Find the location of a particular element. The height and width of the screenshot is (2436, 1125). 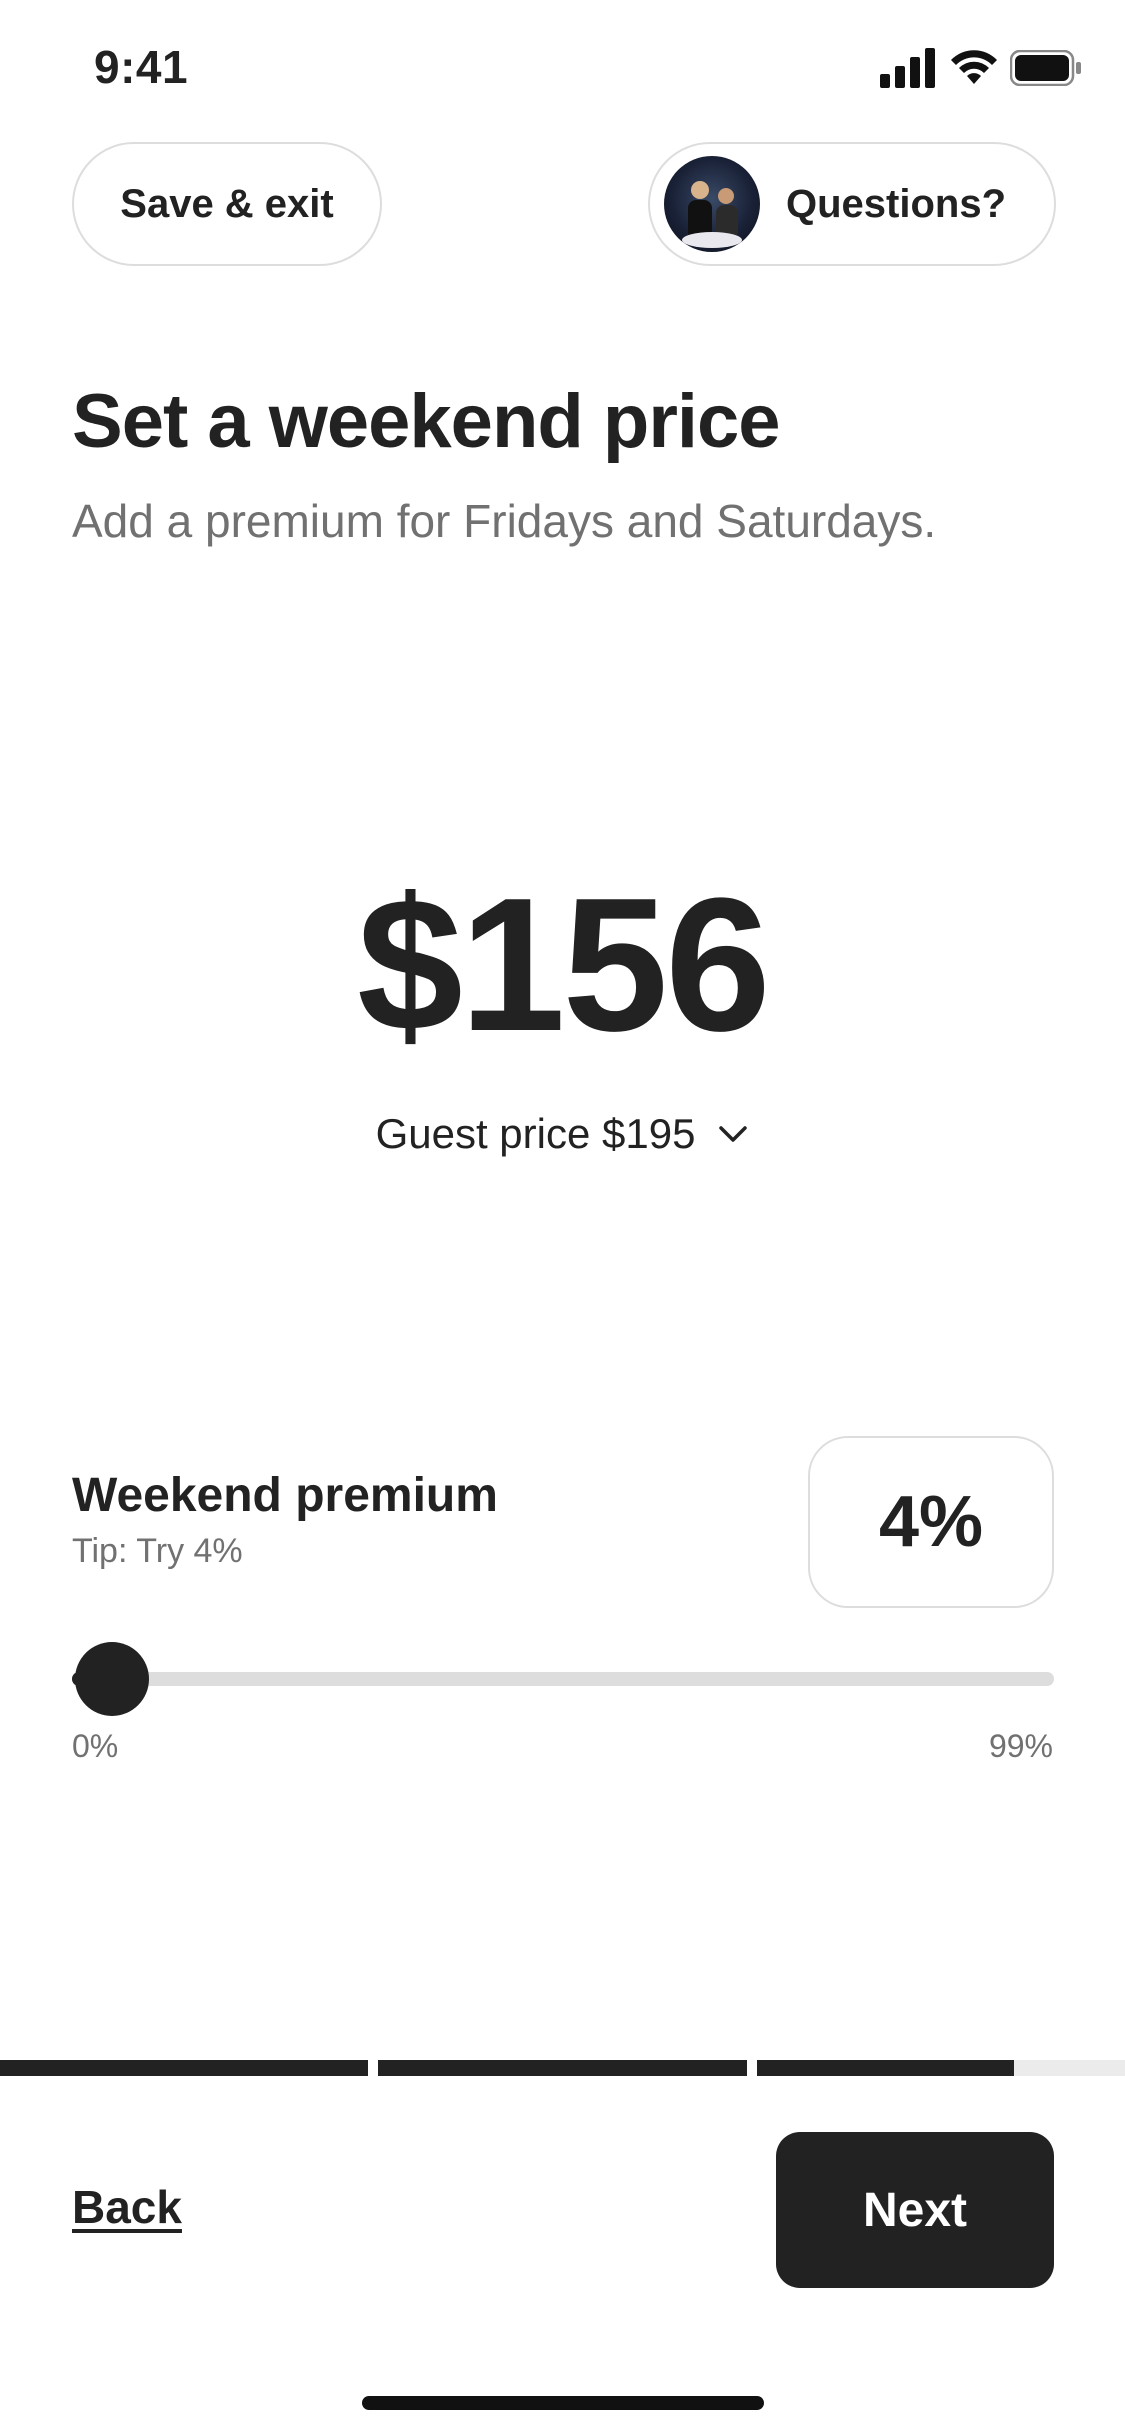

guest-price-label: Guest price $195 is located at coordinates (535, 1133).